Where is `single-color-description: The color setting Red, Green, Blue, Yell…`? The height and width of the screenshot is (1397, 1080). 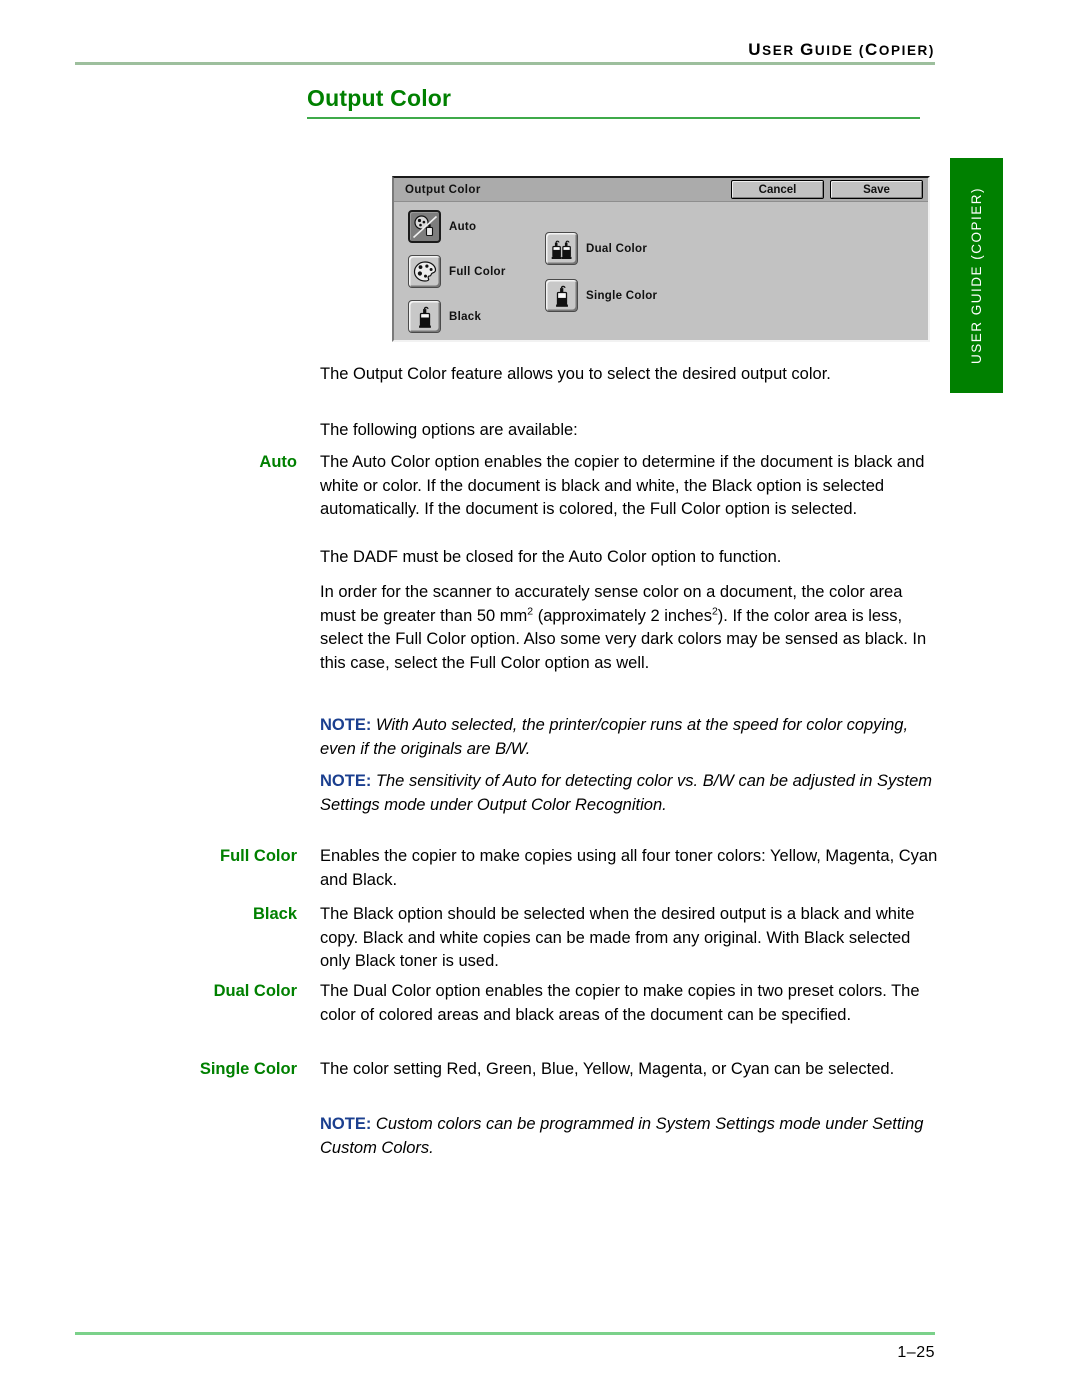
single-color-description: The color setting Red, Green, Blue, Yell… is located at coordinates (607, 1069).